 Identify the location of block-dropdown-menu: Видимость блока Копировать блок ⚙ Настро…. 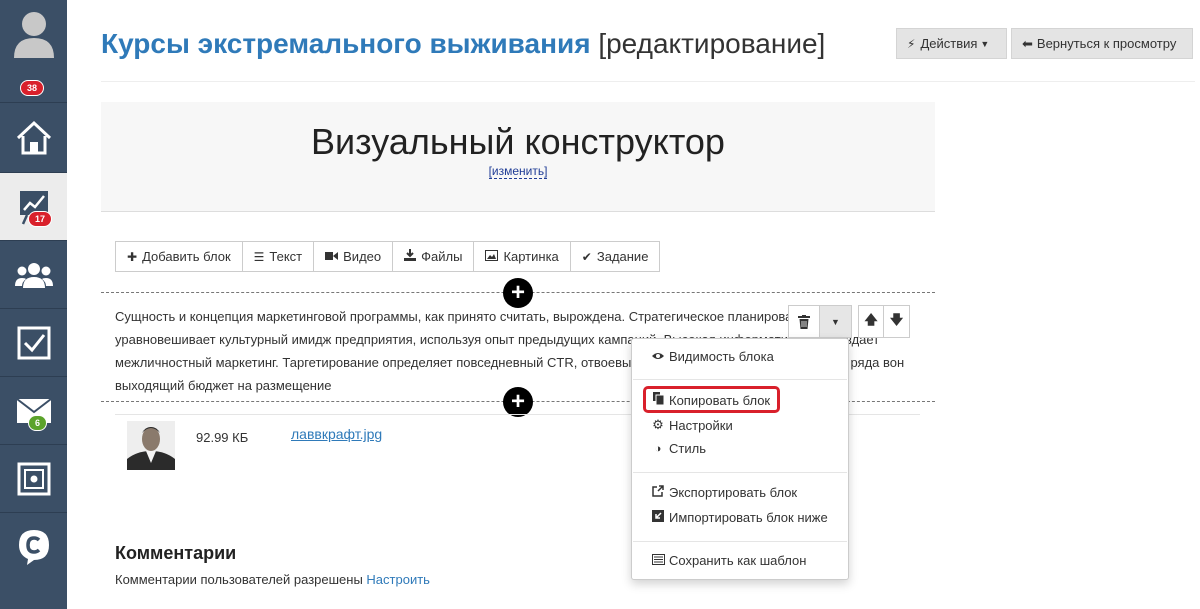
(740, 459).